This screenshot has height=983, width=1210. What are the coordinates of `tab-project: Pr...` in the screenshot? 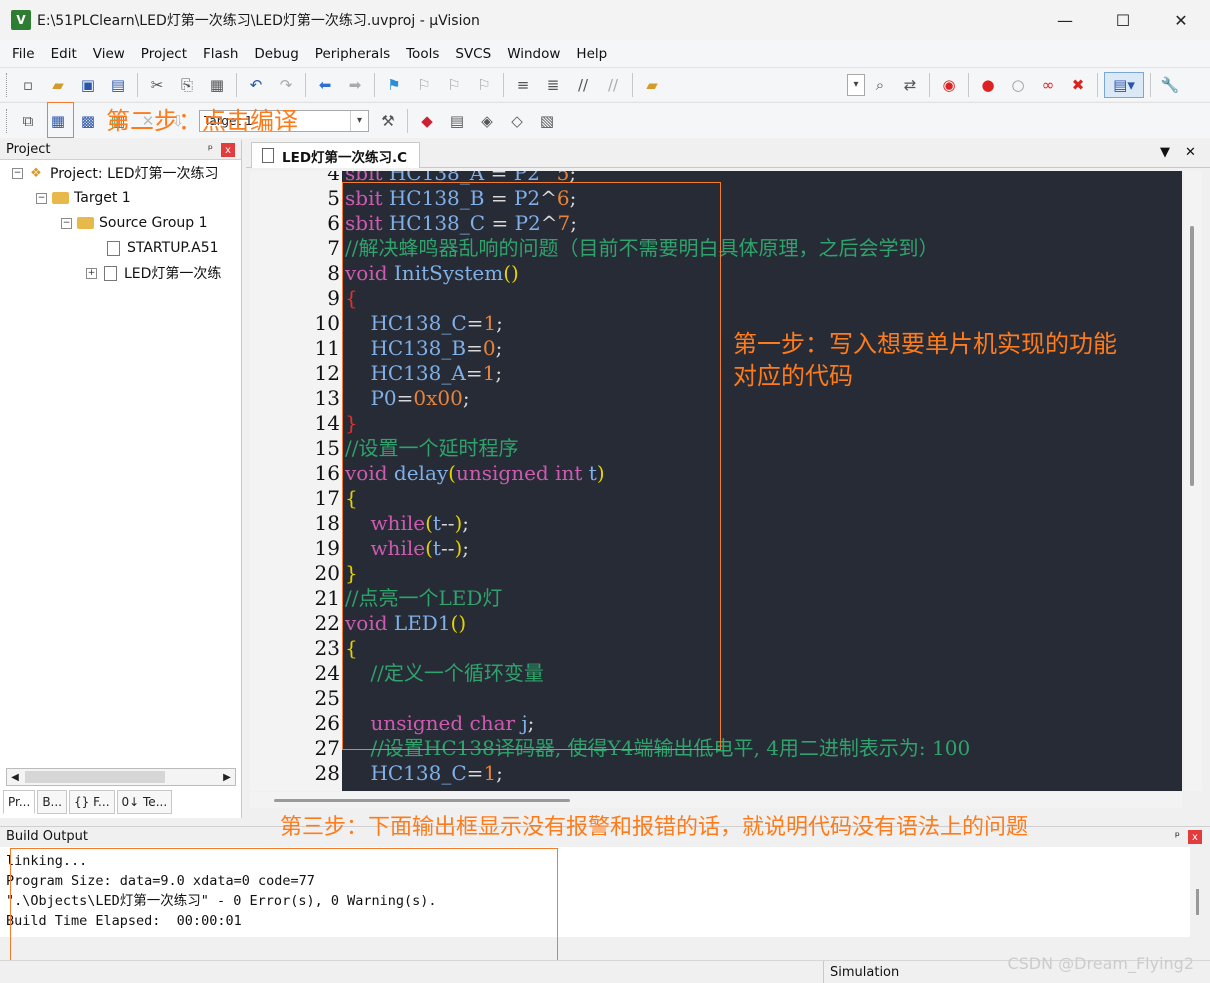 It's located at (19, 802).